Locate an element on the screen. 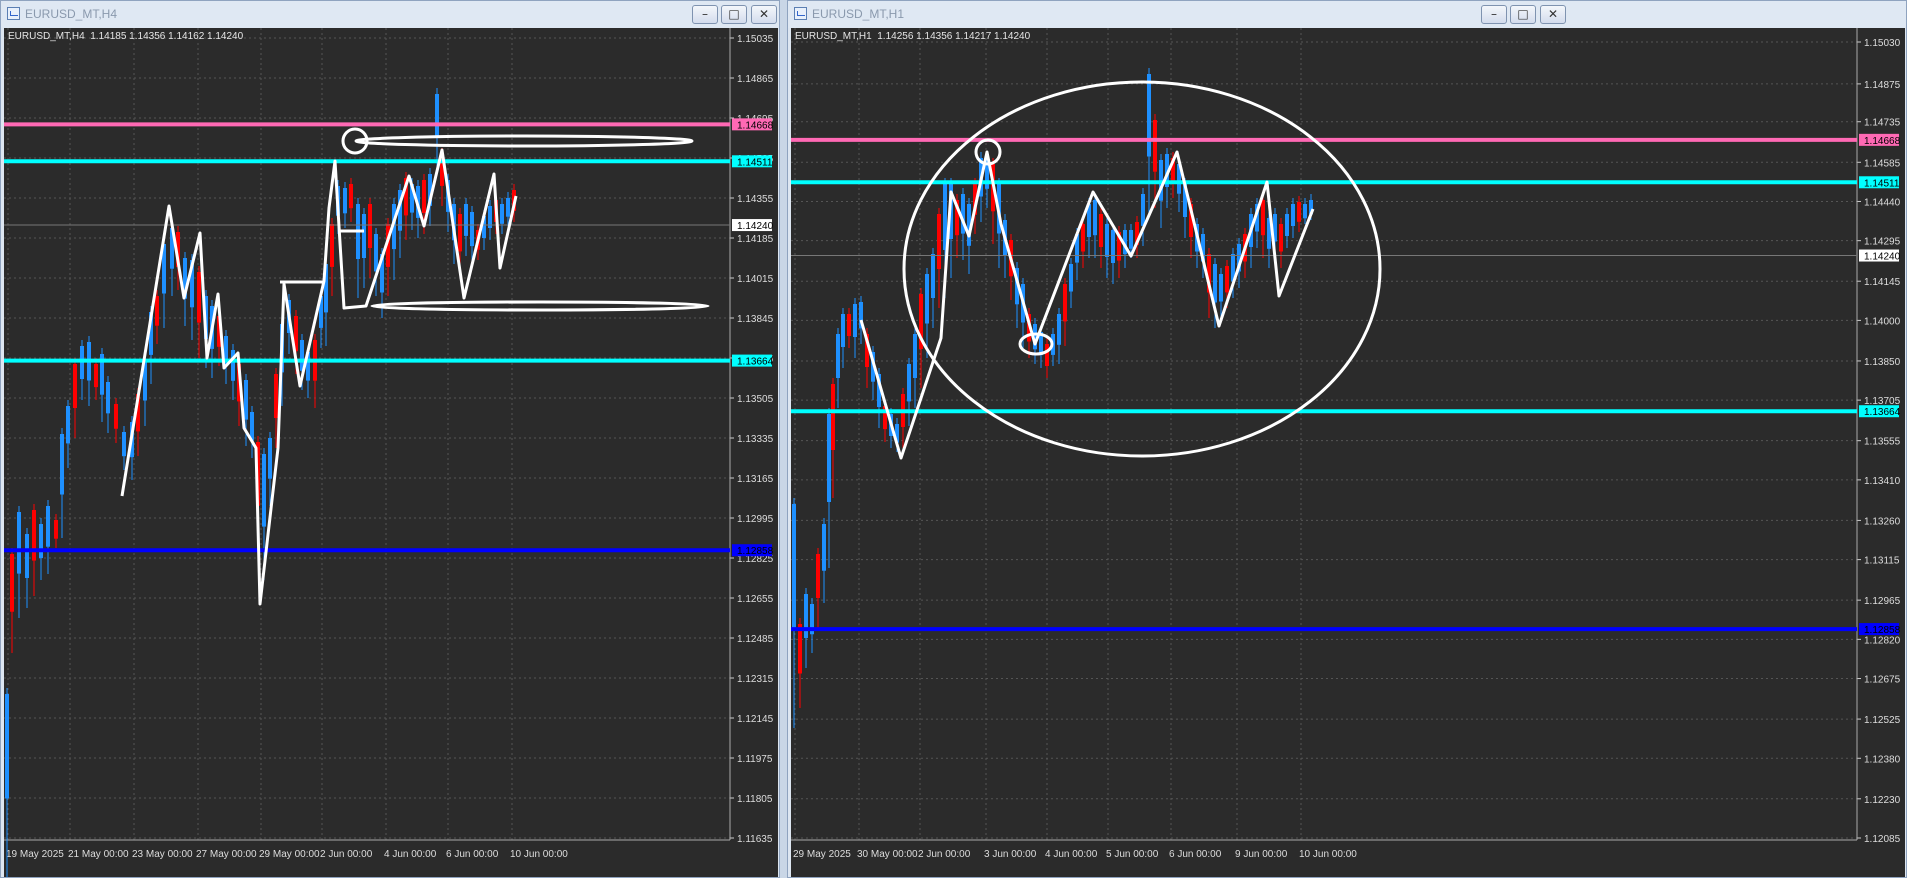  time-tick-label: 23 May 00:00 is located at coordinates (162, 854).